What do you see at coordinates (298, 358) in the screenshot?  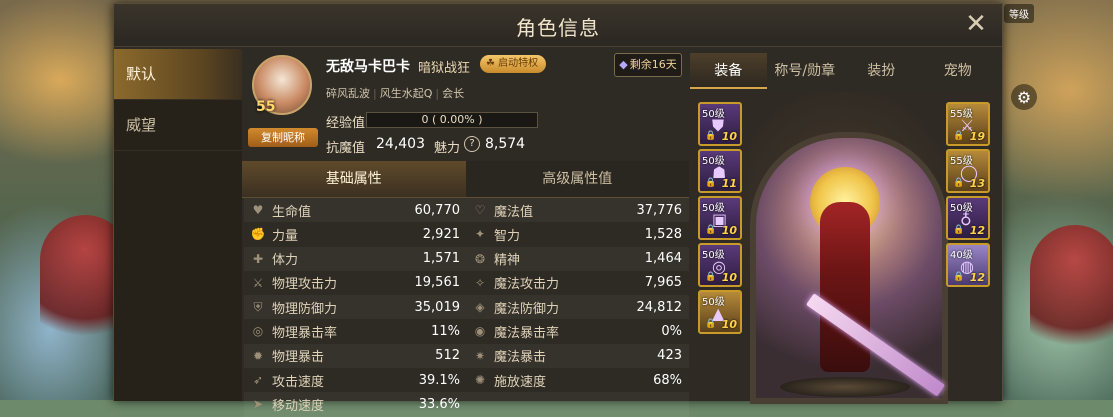 I see `attribute-label: 物理暴击` at bounding box center [298, 358].